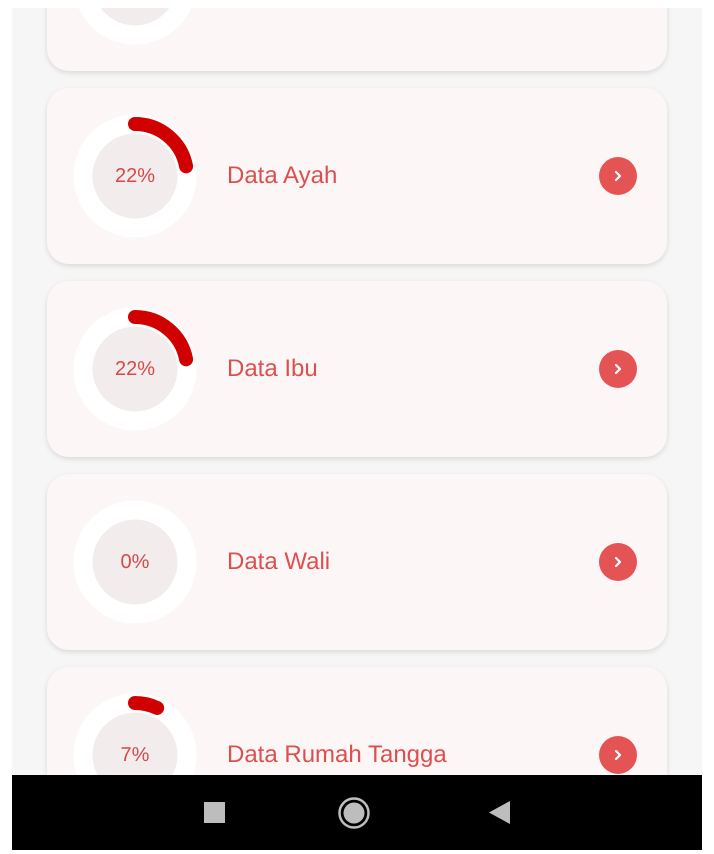  I want to click on percentage-text: 0%, so click(135, 562).